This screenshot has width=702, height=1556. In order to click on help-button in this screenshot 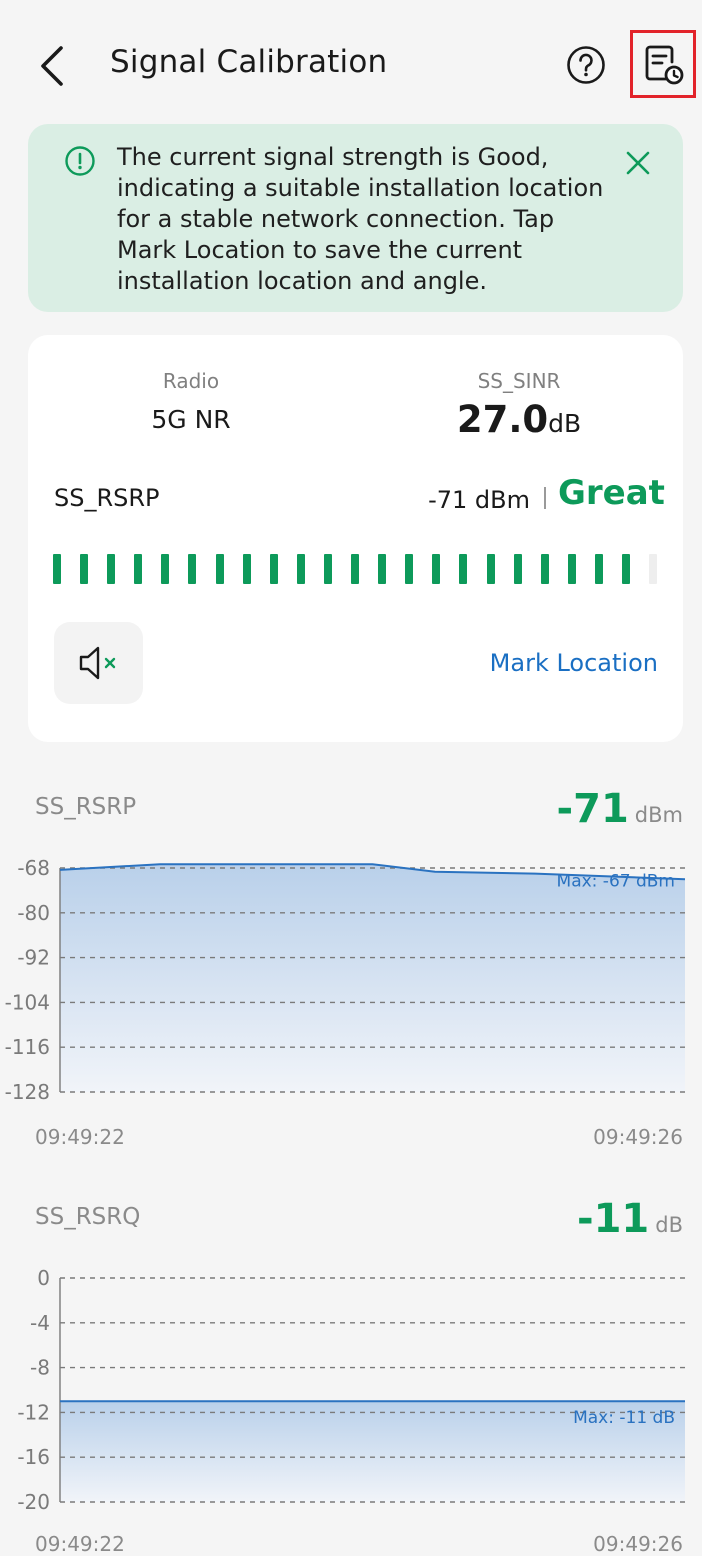, I will do `click(586, 65)`.